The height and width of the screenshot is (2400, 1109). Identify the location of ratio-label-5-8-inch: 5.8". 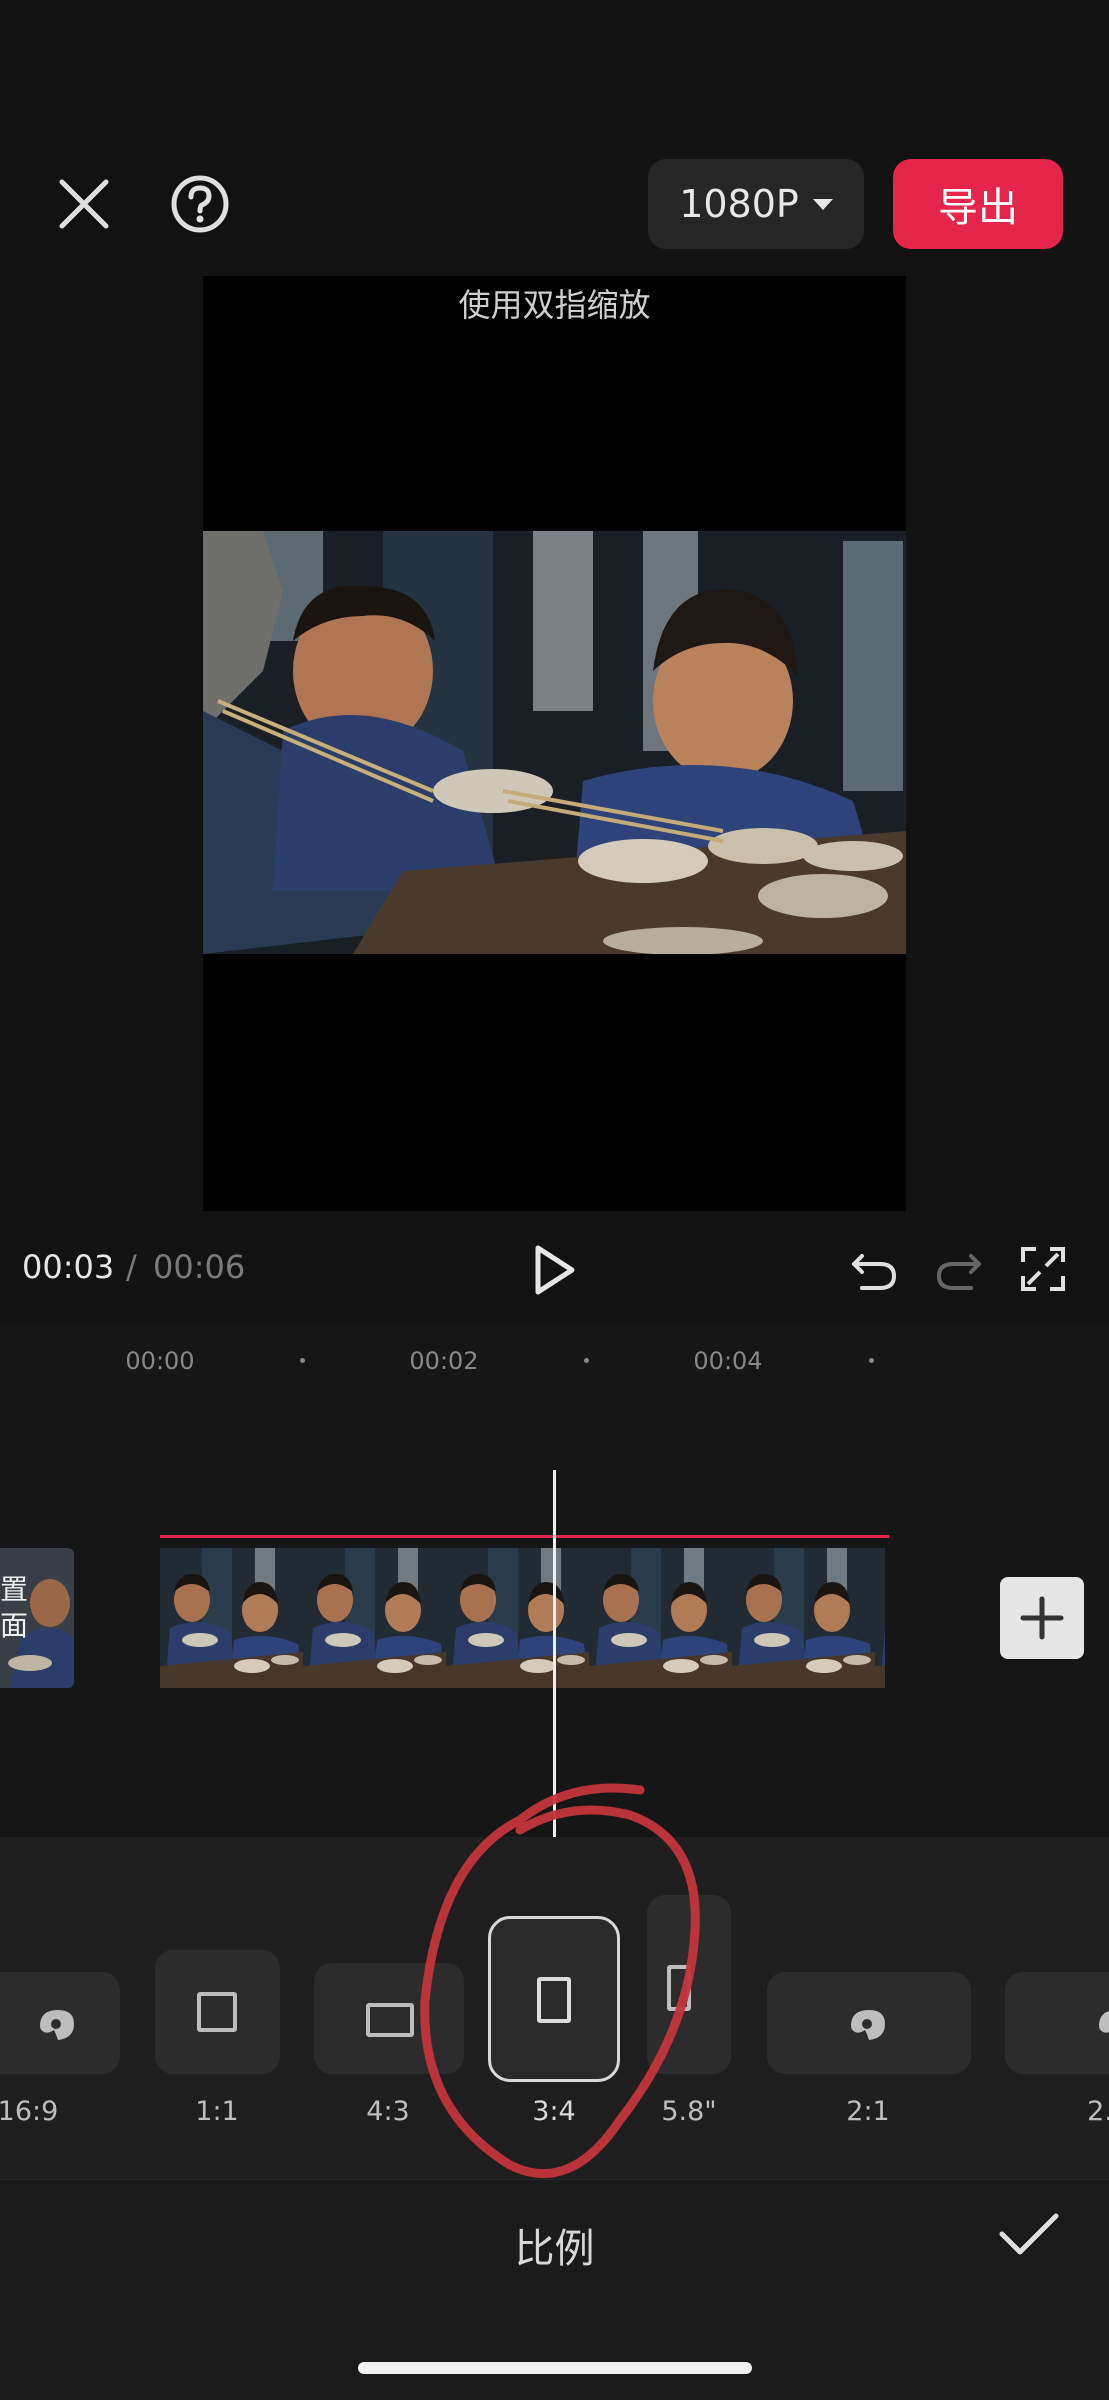
(689, 2111).